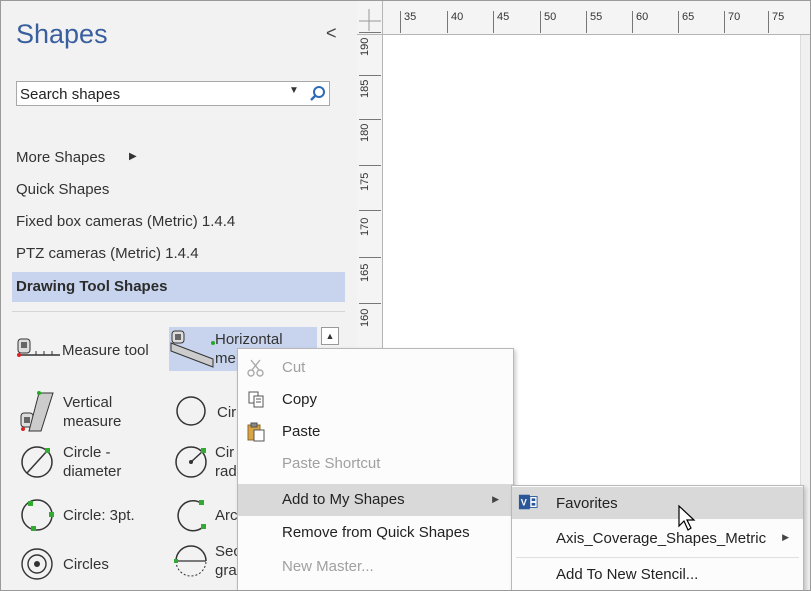 This screenshot has height=591, width=811. I want to click on horizontal-measure-icon, so click(192, 349).